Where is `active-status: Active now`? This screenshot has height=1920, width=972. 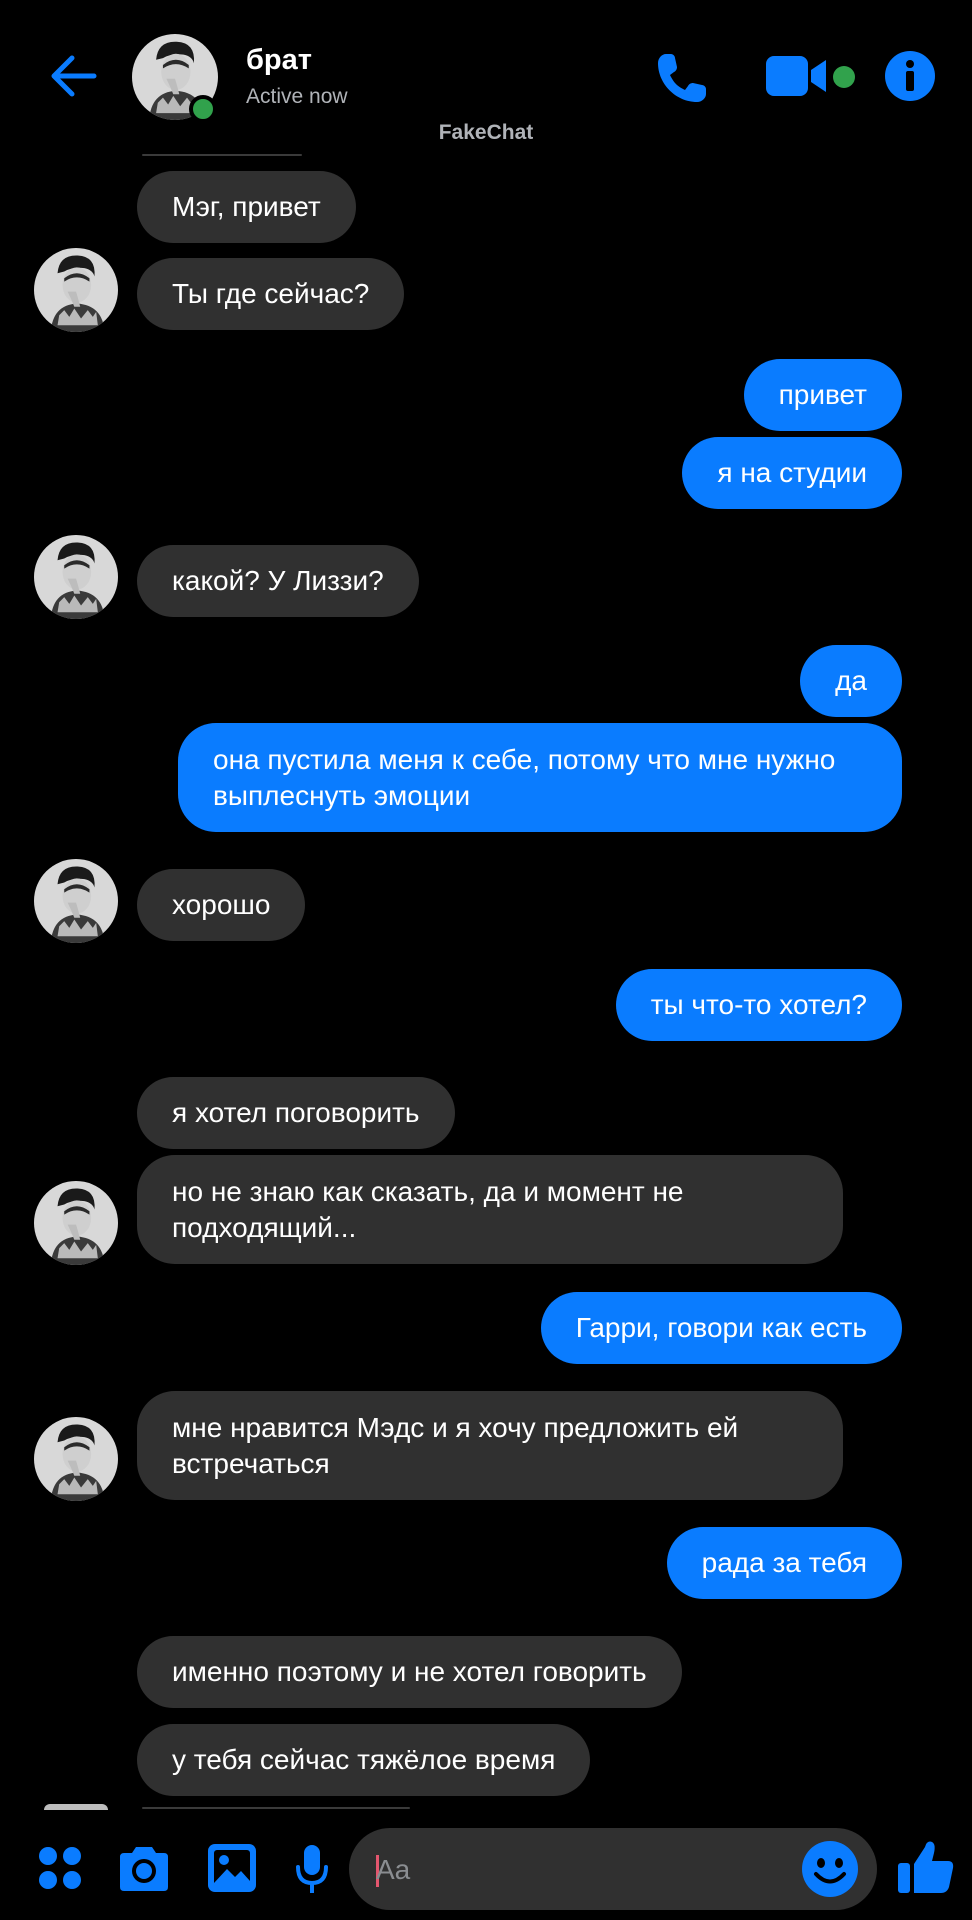 active-status: Active now is located at coordinates (297, 96).